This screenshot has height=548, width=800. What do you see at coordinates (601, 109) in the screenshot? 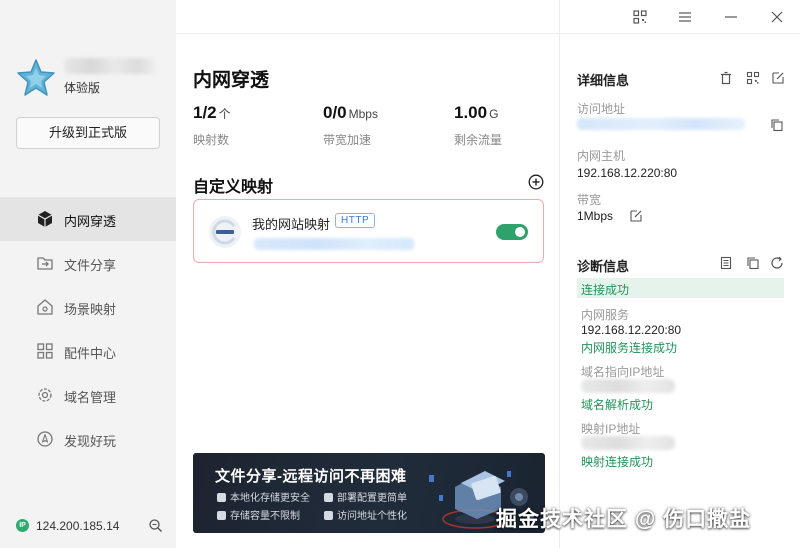
I see `access-address-label: 访问地址` at bounding box center [601, 109].